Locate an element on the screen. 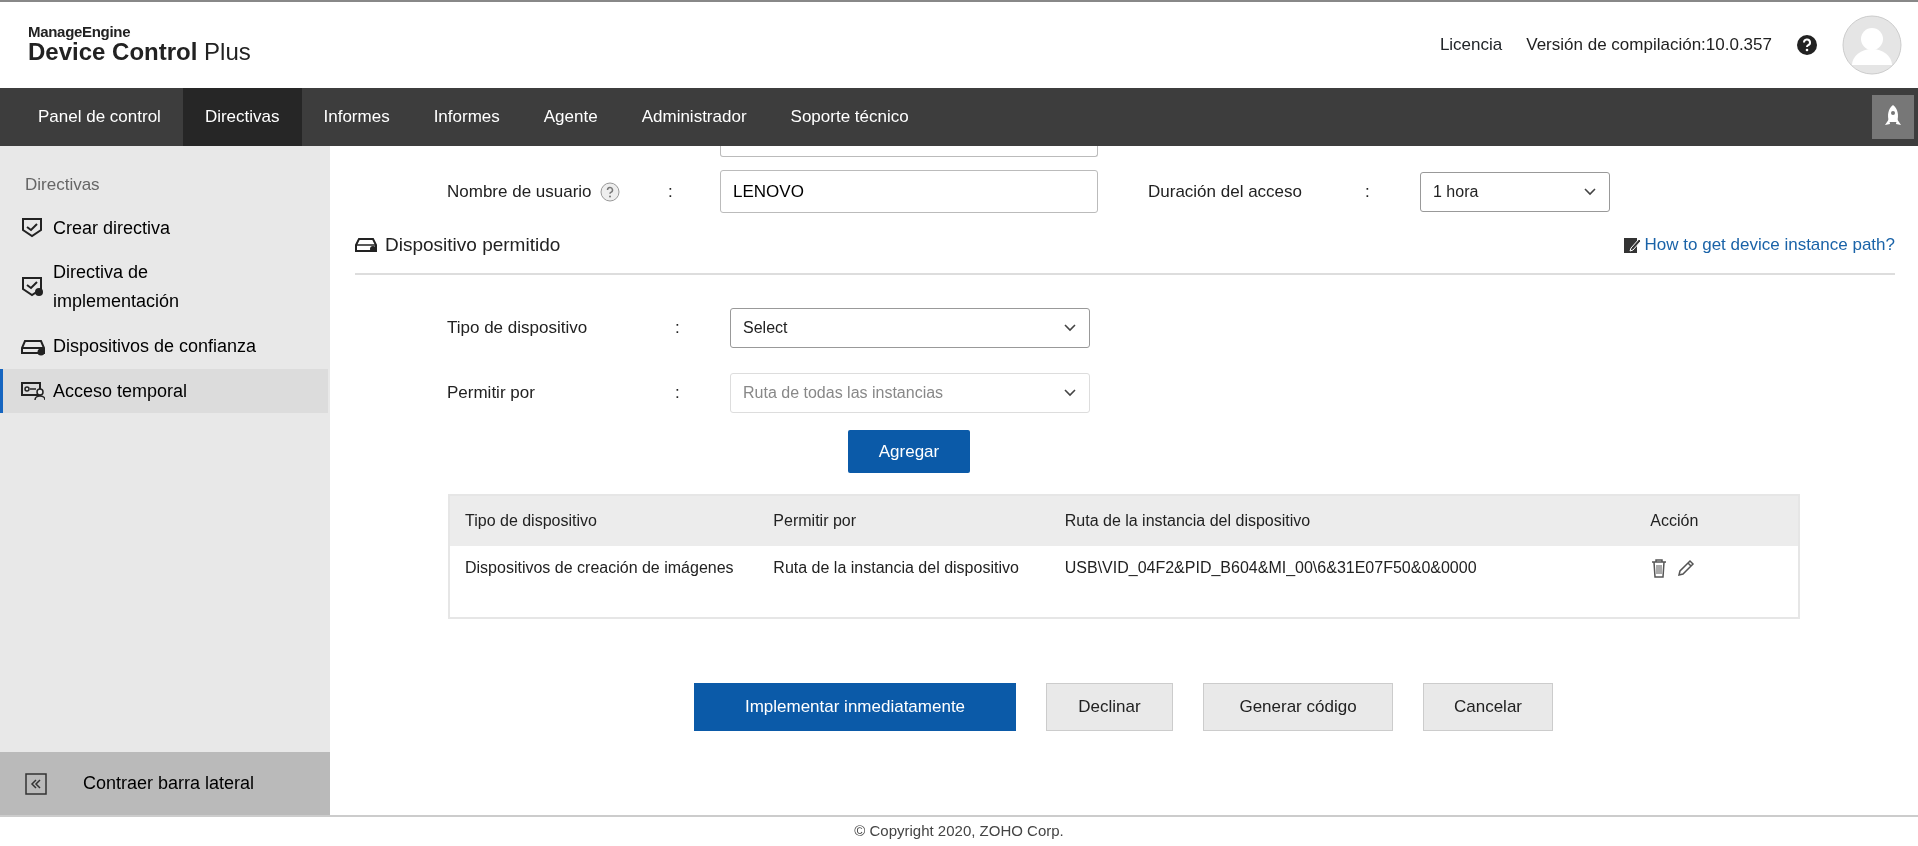  nav-tab: Administrador is located at coordinates (694, 117).